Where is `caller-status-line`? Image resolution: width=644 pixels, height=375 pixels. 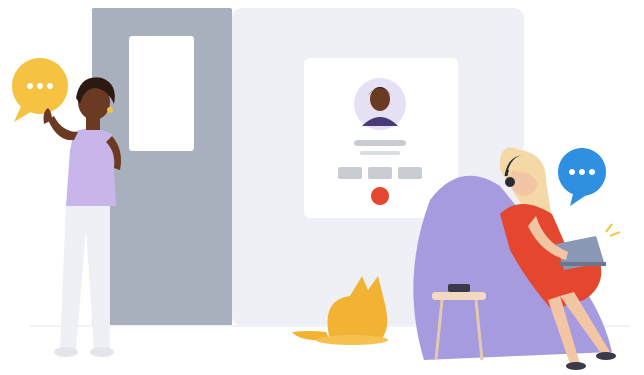 caller-status-line is located at coordinates (380, 153).